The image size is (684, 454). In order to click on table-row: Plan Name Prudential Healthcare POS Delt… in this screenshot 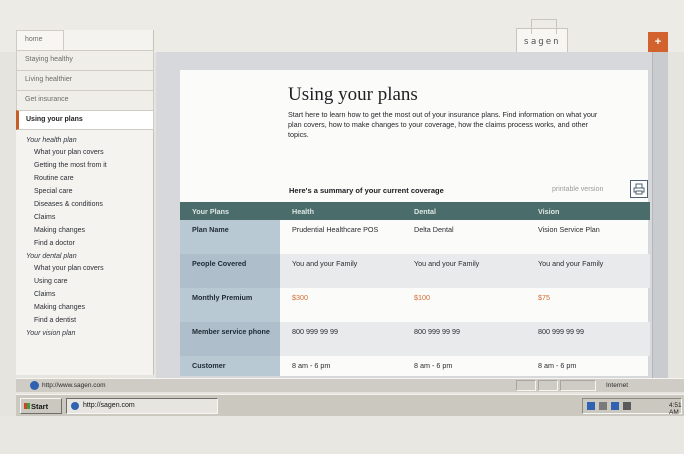, I will do `click(415, 237)`.